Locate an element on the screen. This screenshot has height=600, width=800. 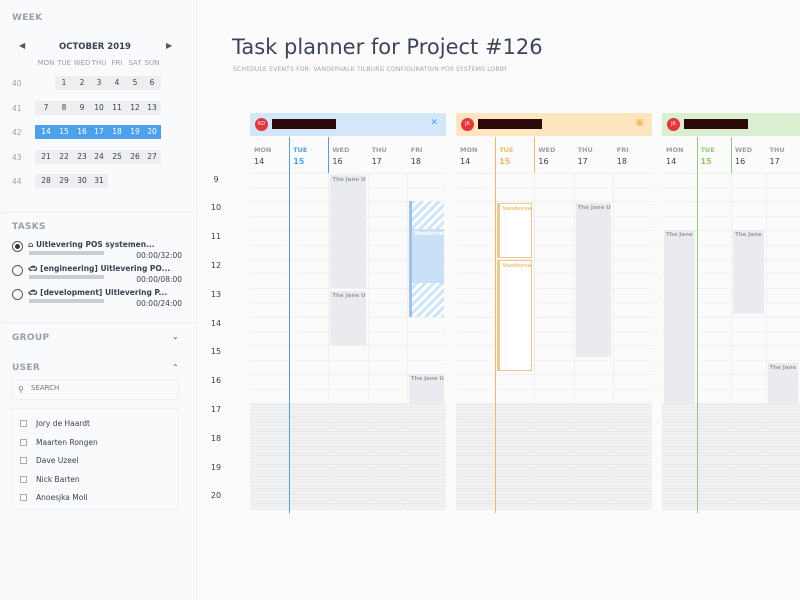
user-search-input is located at coordinates (101, 388).